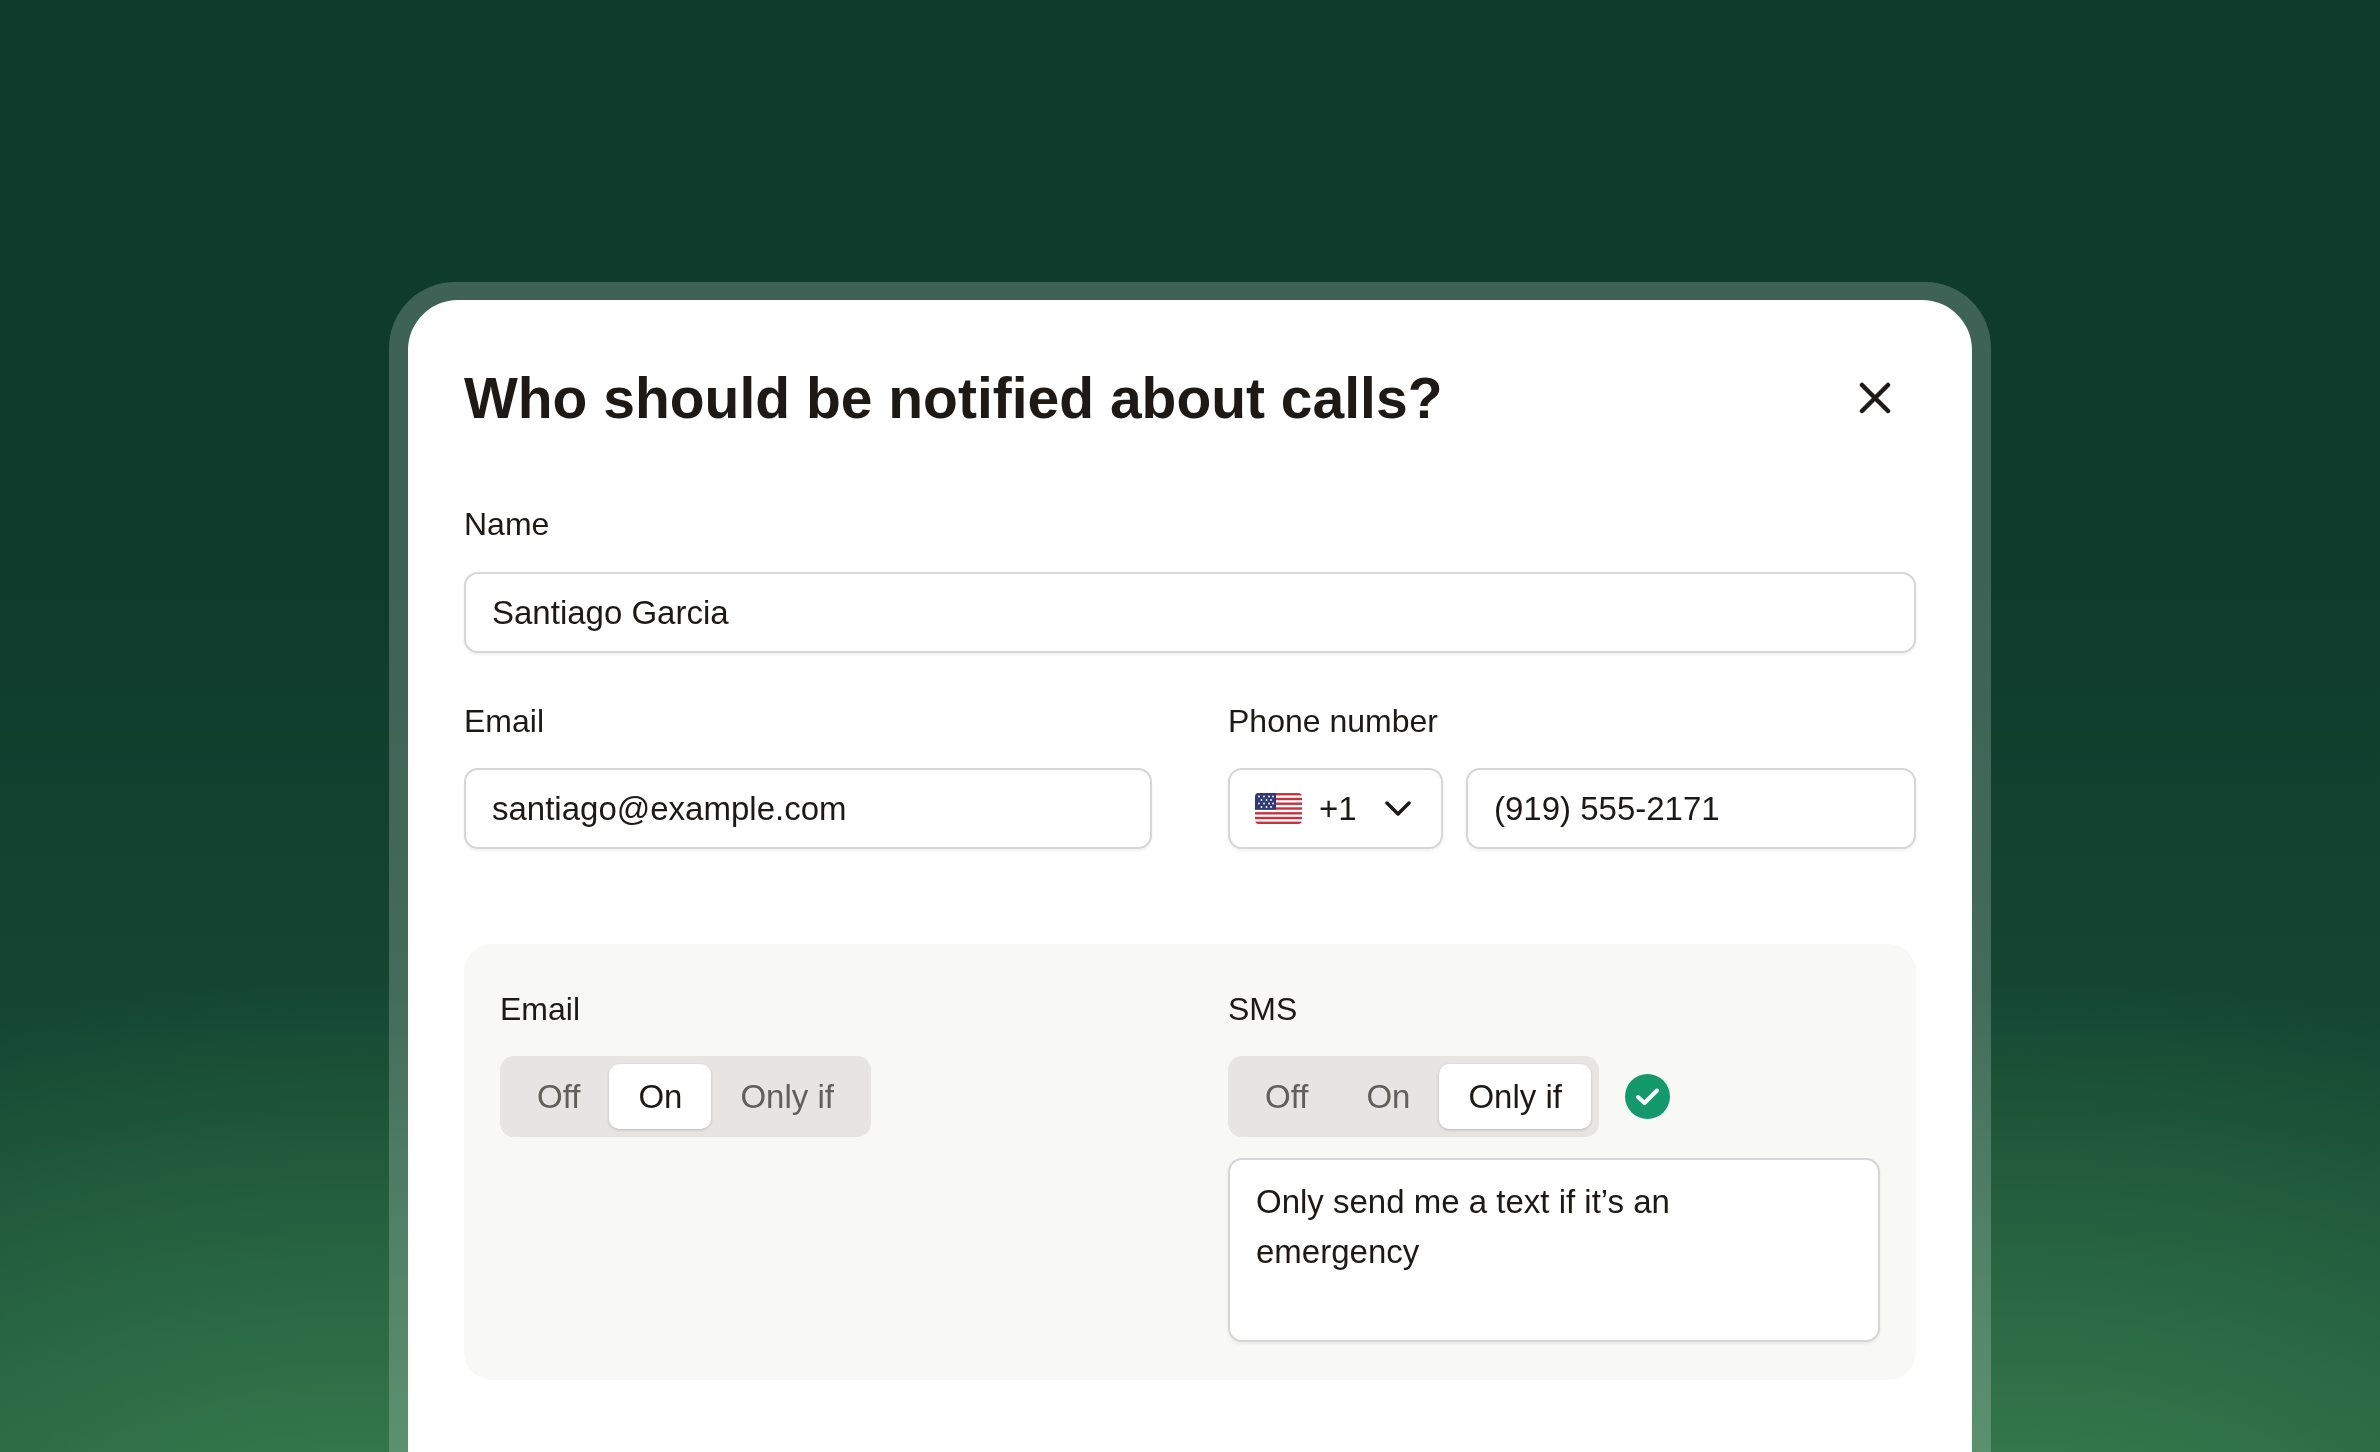 This screenshot has width=2380, height=1452. Describe the element at coordinates (953, 398) in the screenshot. I see `dialog-title: Who should be notified about calls?` at that location.